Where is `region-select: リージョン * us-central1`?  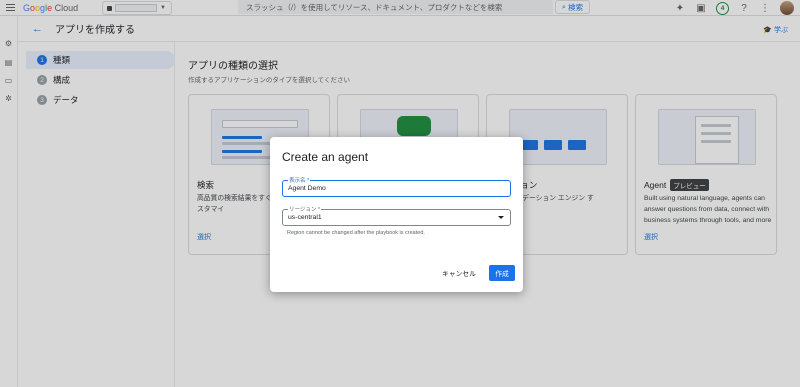 region-select: リージョン * us-central1 is located at coordinates (396, 215).